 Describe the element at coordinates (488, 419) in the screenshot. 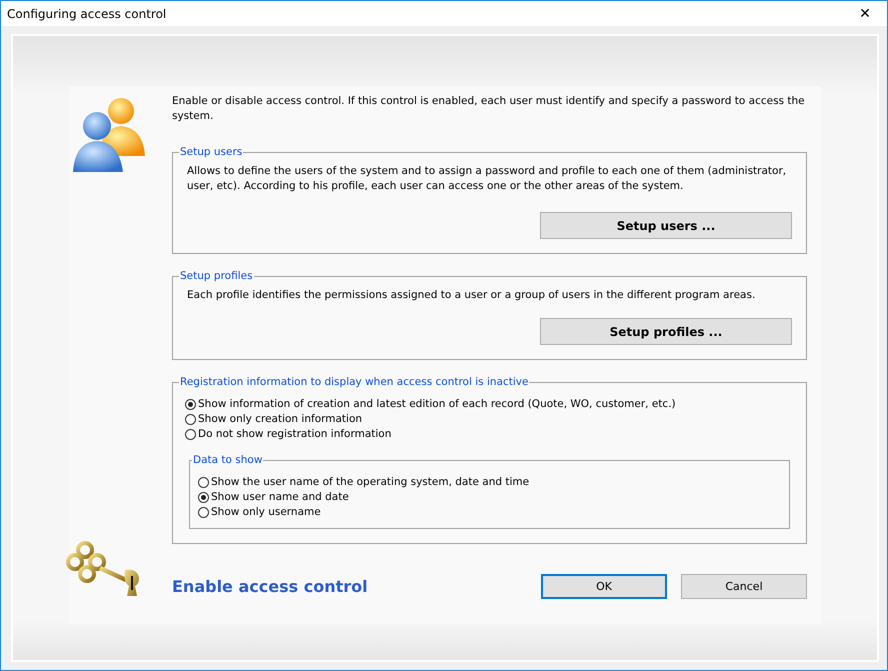

I see `radio-option: Show only creation information` at that location.